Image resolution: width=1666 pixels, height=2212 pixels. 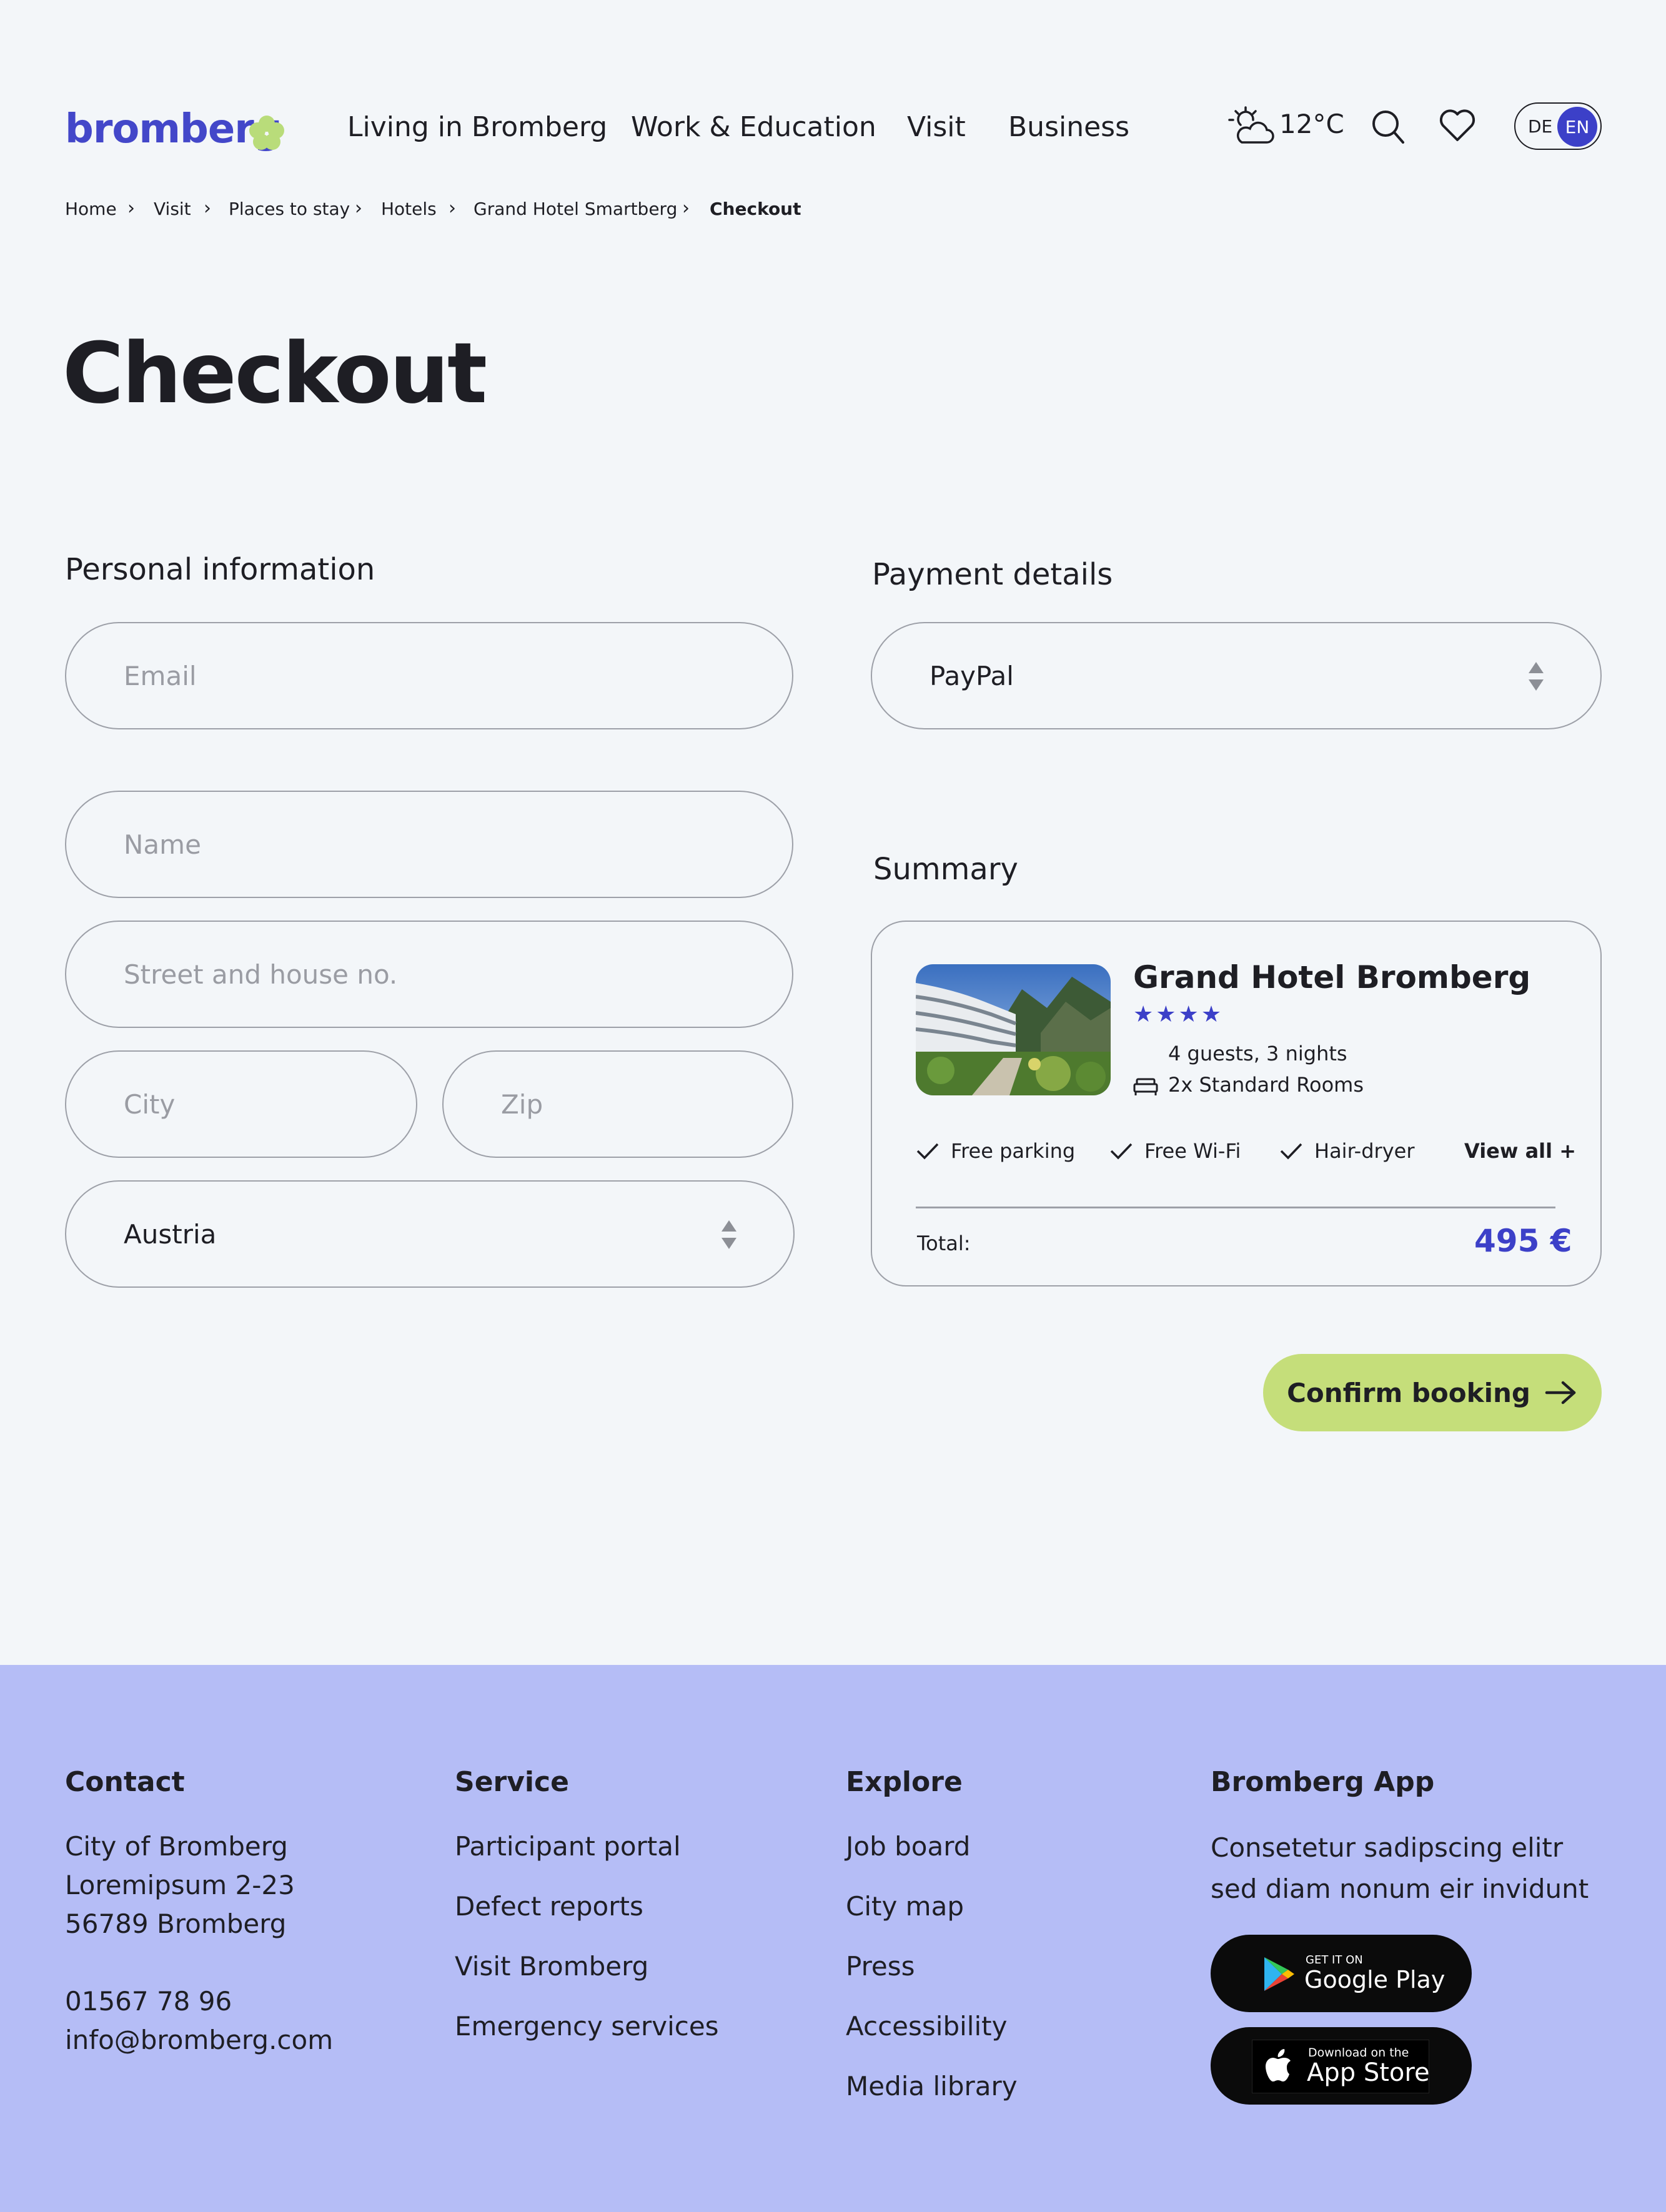 What do you see at coordinates (905, 1906) in the screenshot?
I see `footer-explore-link: City map` at bounding box center [905, 1906].